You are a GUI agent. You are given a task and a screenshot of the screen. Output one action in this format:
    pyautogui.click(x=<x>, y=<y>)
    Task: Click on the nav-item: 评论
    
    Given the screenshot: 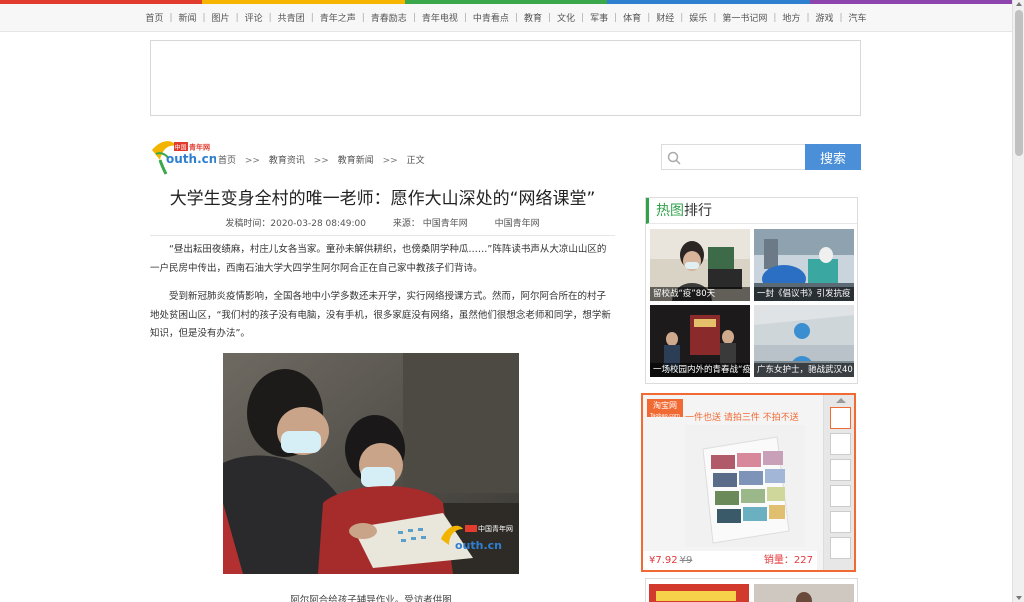 What is the action you would take?
    pyautogui.click(x=254, y=17)
    